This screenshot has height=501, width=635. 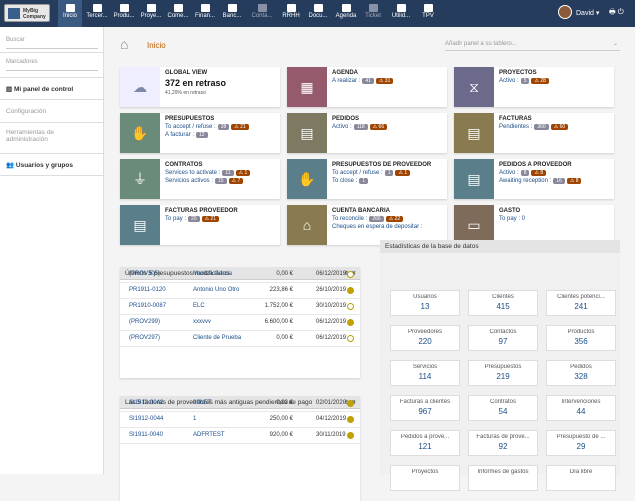 I want to click on stat-card: Intervenciones 44, so click(x=581, y=408).